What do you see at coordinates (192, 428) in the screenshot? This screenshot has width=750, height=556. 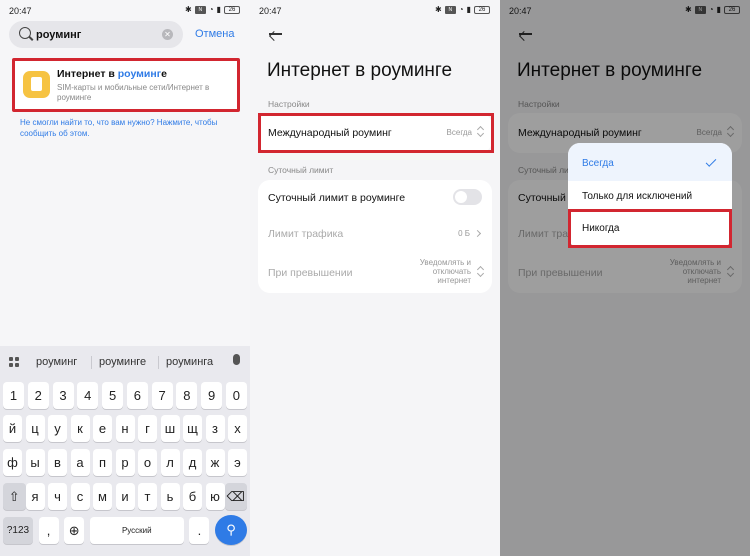 I see `key: щ` at bounding box center [192, 428].